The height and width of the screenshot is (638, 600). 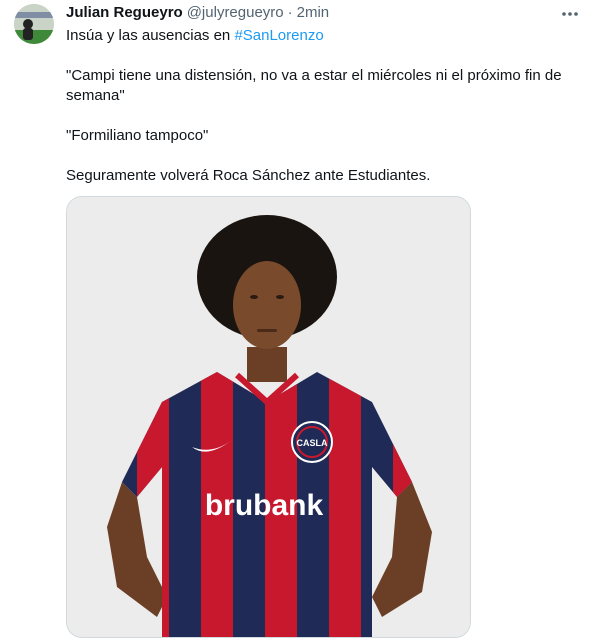 I want to click on more-options-icon, so click(x=570, y=14).